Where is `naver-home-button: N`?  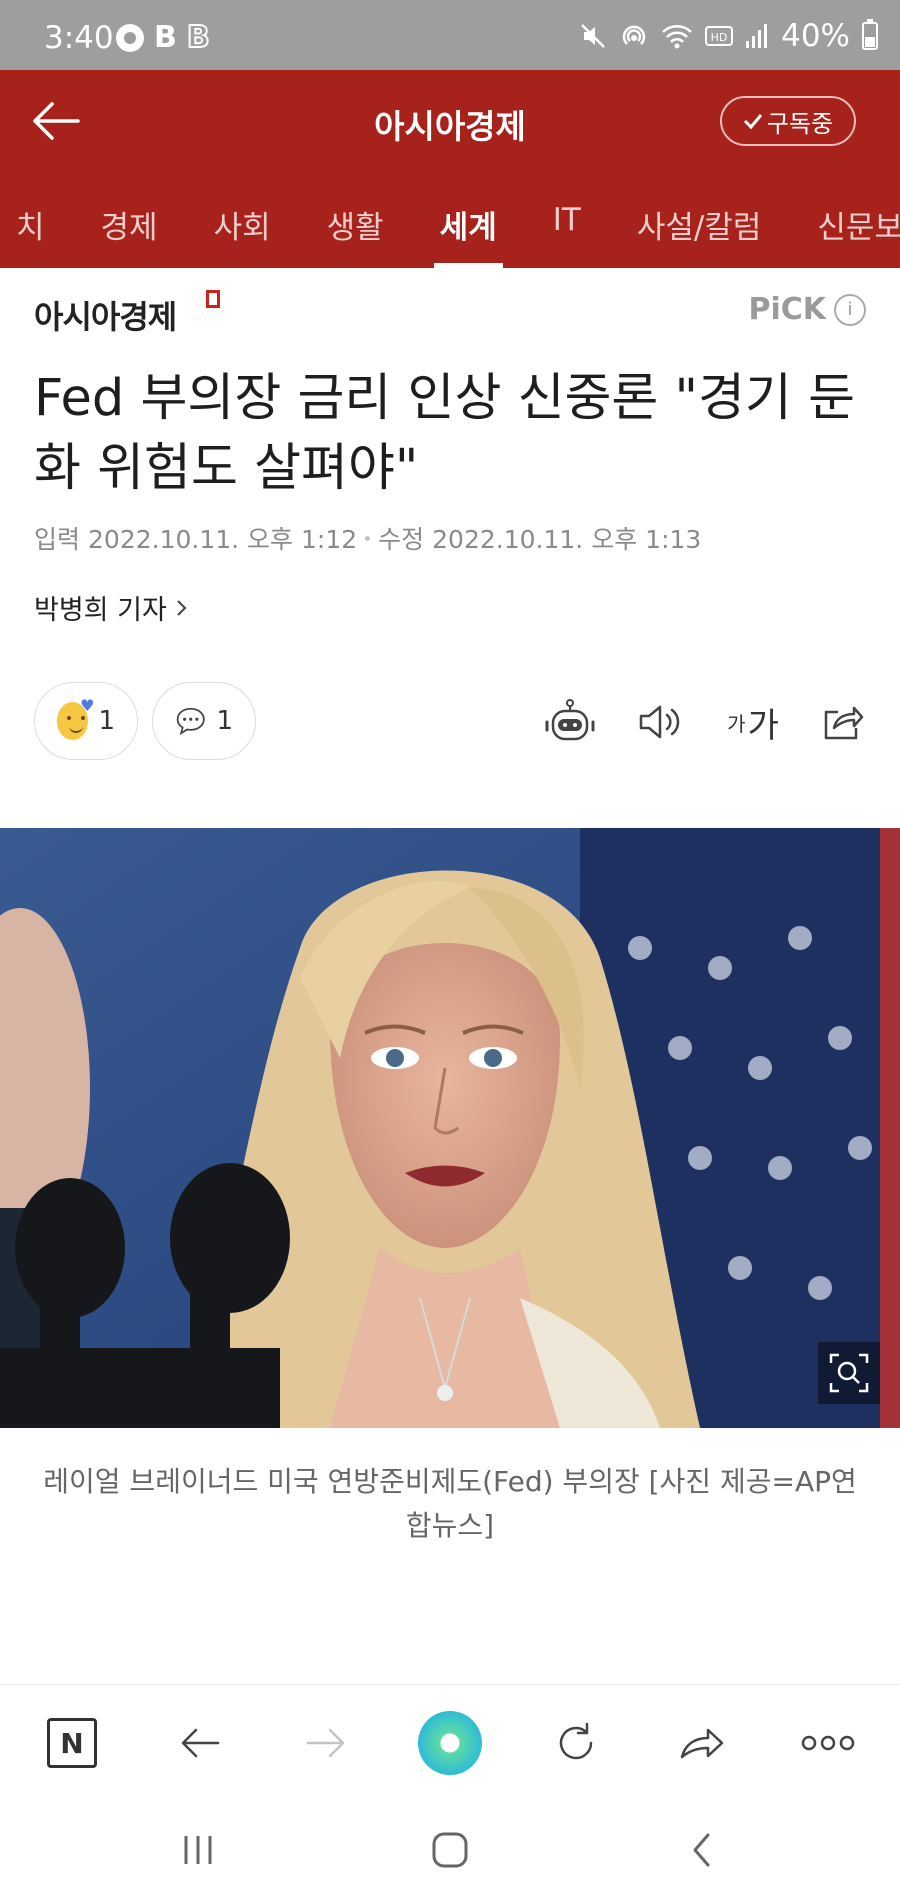
naver-home-button: N is located at coordinates (72, 1743).